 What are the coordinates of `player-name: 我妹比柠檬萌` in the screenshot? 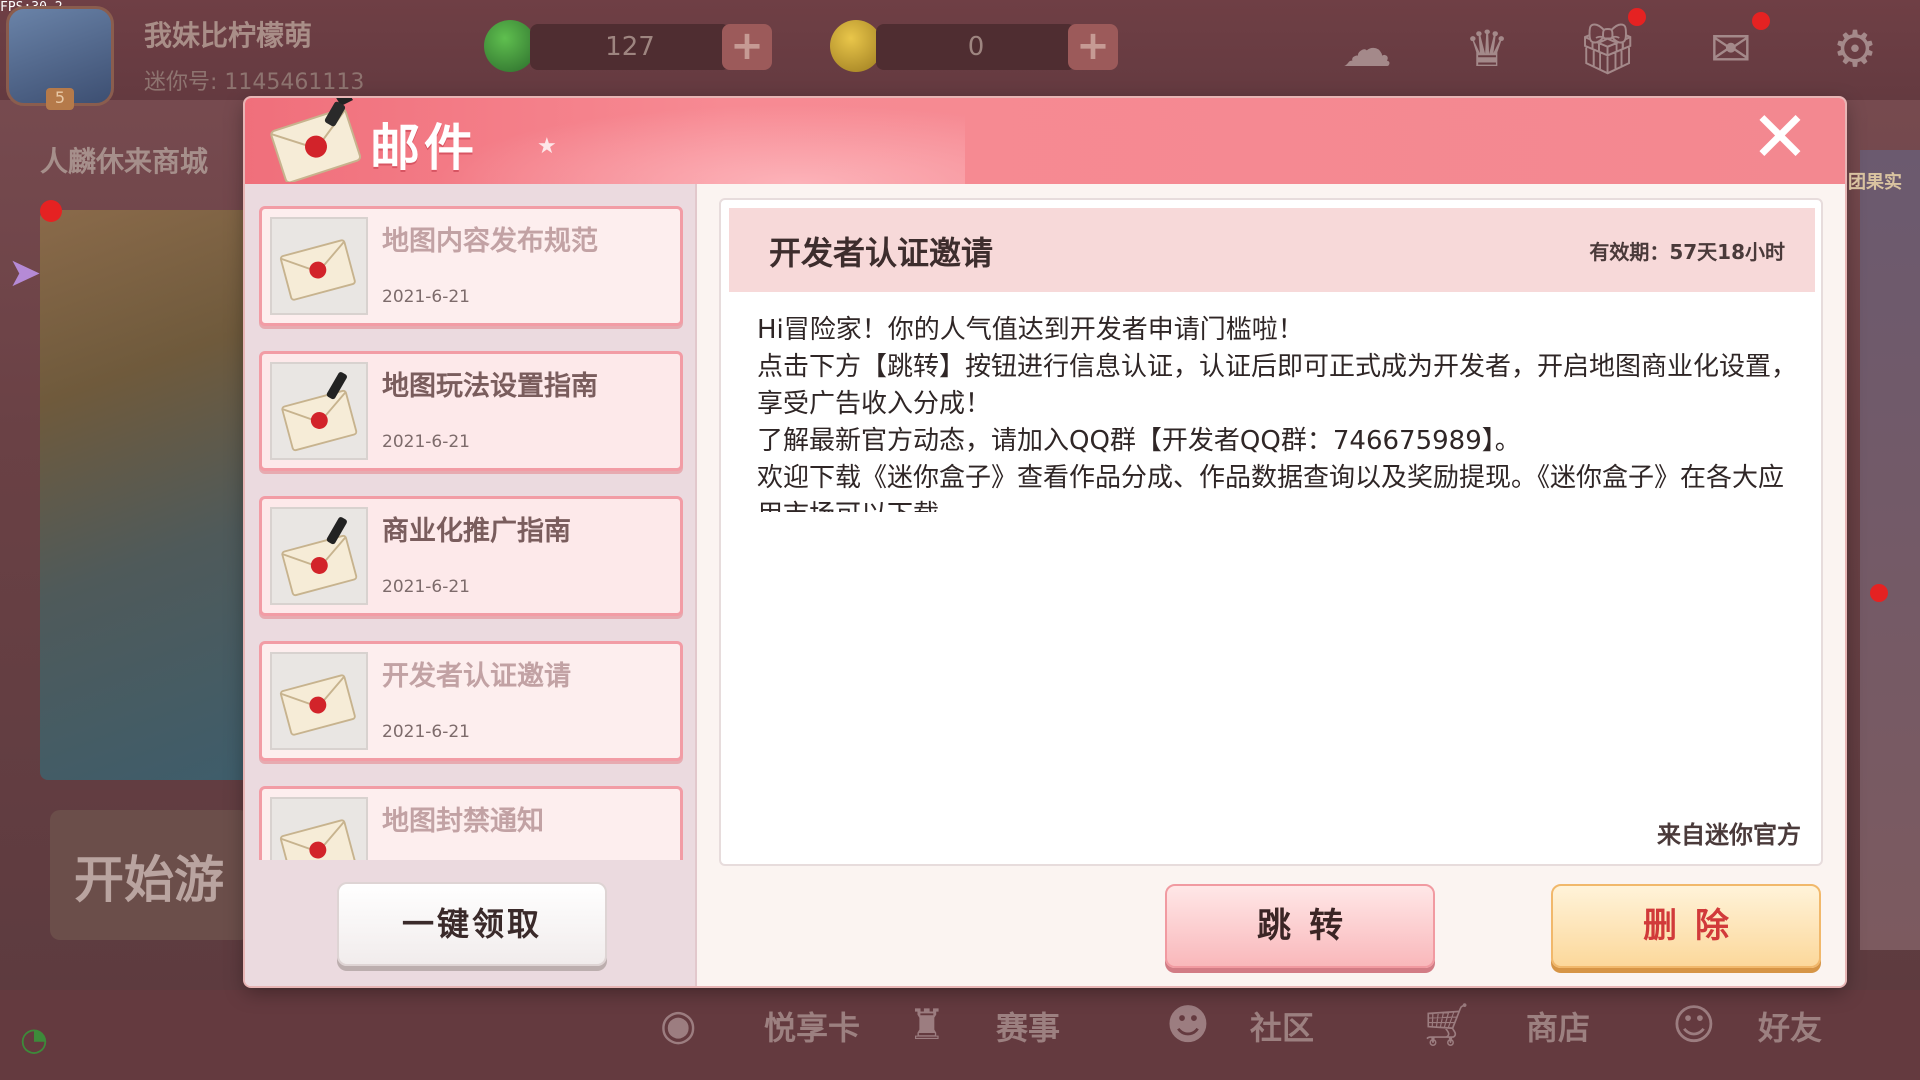 It's located at (228, 35).